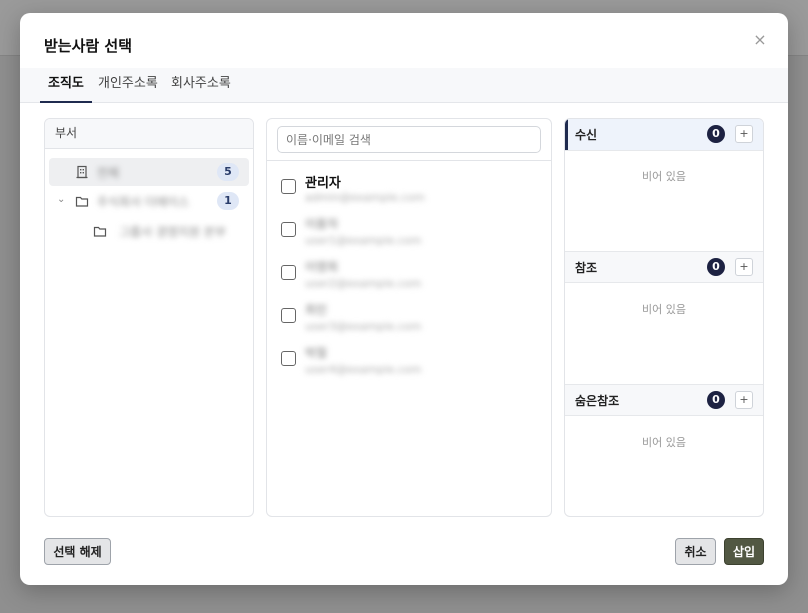 This screenshot has height=613, width=808. I want to click on user-name: 이영희, so click(322, 267).